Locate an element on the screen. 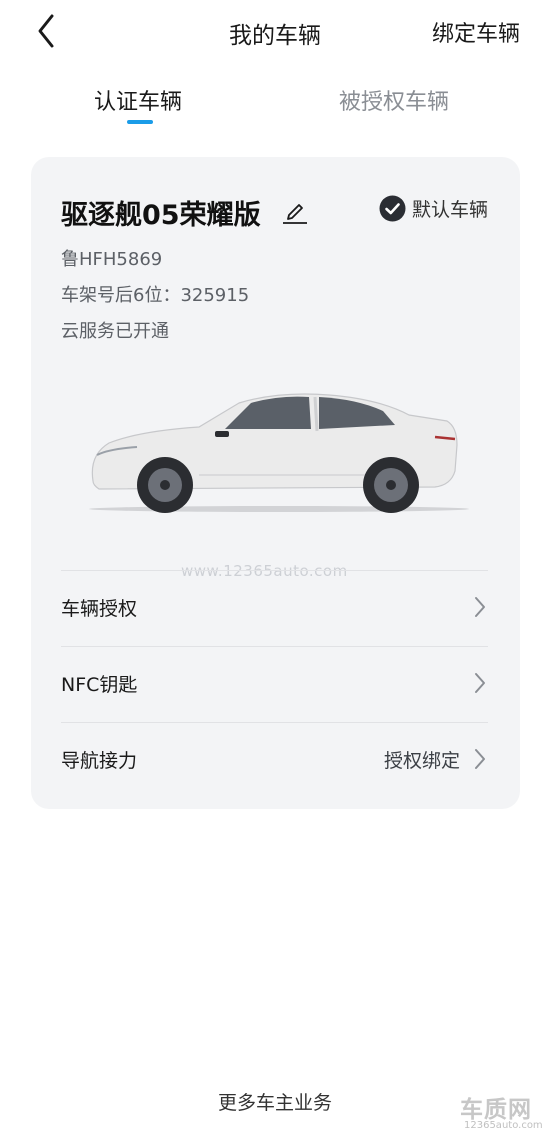 The height and width of the screenshot is (1137, 550). top-bar: 我的车辆 绑定车辆 is located at coordinates (275, 32).